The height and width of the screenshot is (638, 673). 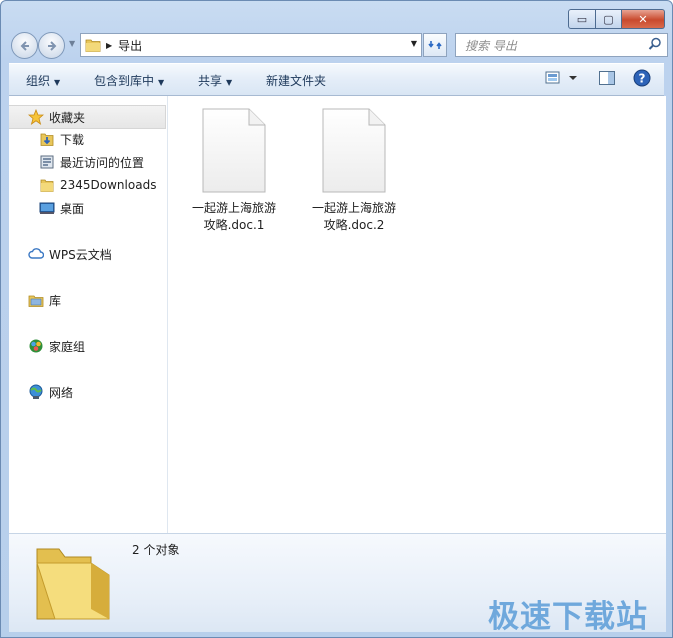 I want to click on star-icon, so click(x=36, y=117).